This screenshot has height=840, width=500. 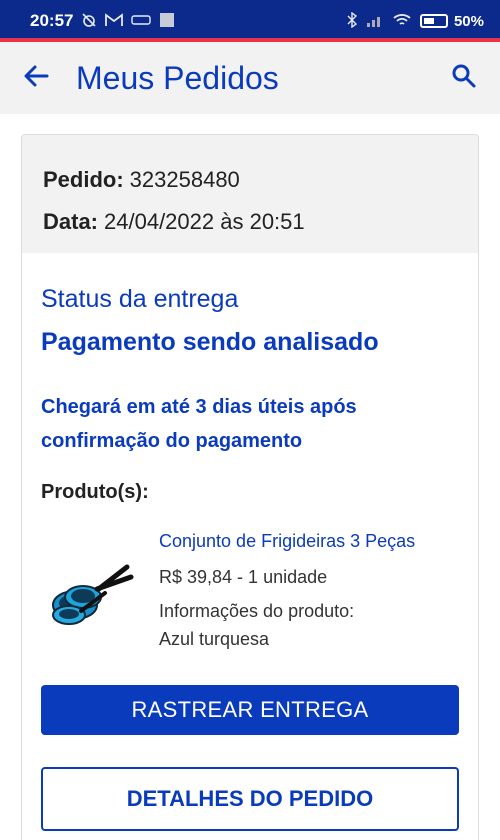 I want to click on page-title: Meus Pedidos, so click(x=177, y=77).